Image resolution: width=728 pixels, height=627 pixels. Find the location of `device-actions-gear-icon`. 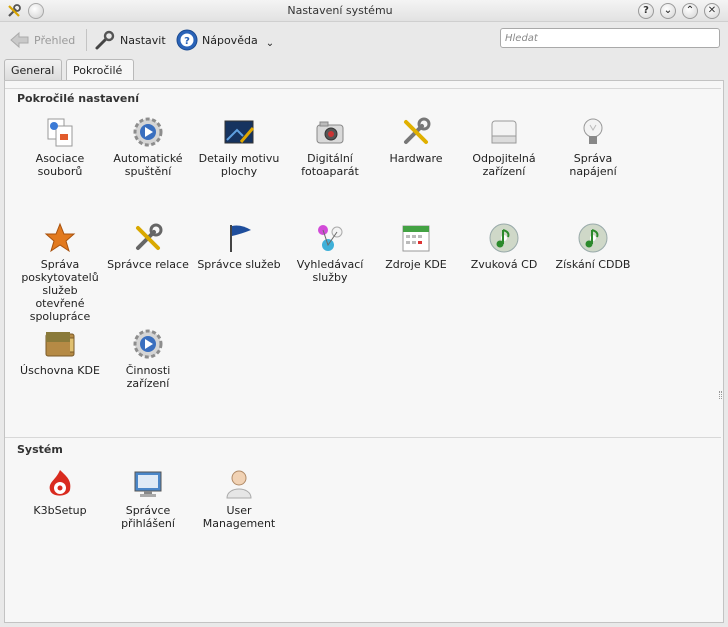

device-actions-gear-icon is located at coordinates (148, 344).